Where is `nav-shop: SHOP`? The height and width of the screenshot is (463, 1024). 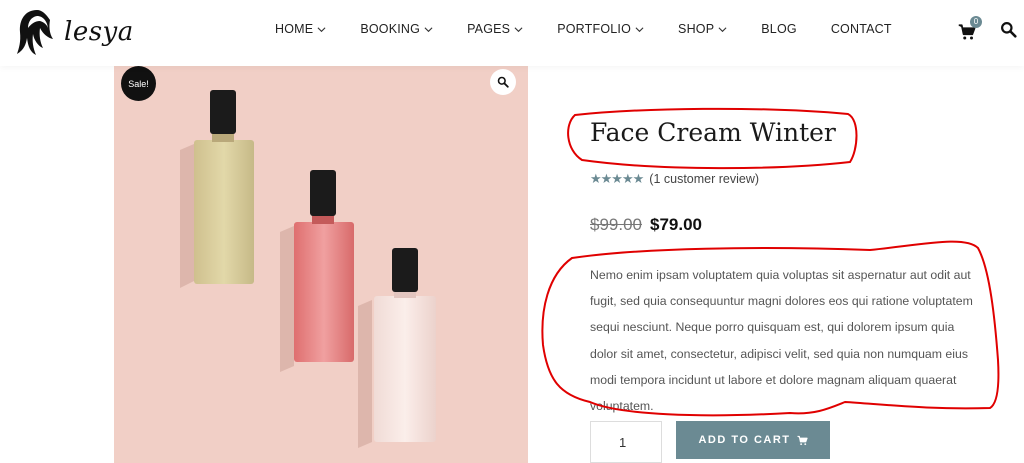 nav-shop: SHOP is located at coordinates (702, 29).